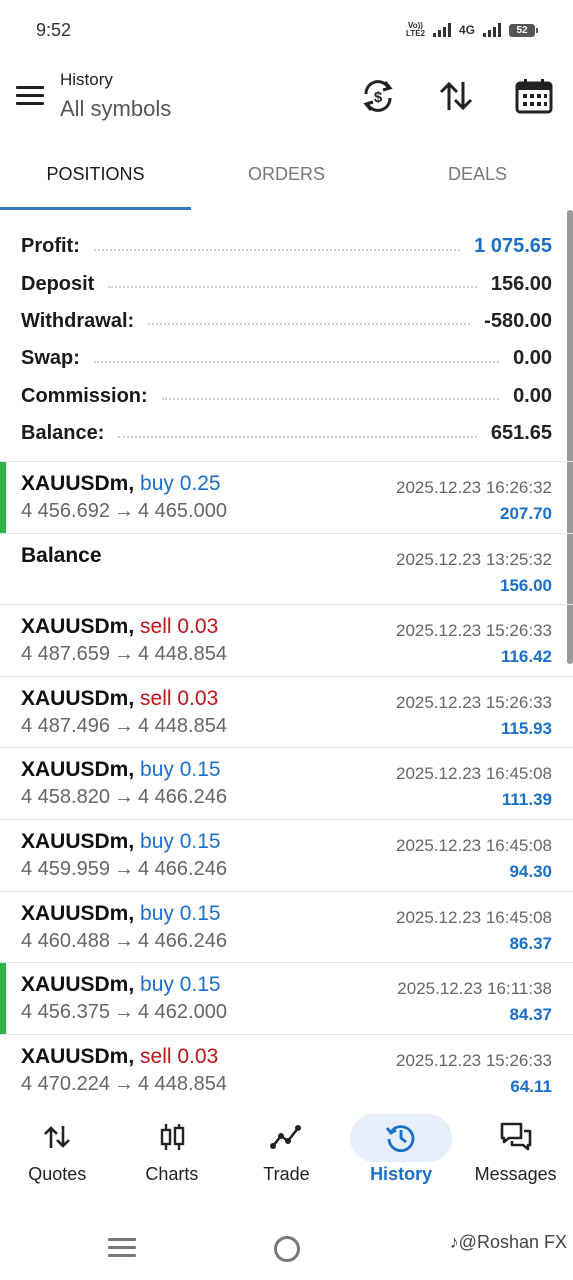 Image resolution: width=573 pixels, height=1280 pixels. I want to click on tab-orders: ORDERS, so click(286, 180).